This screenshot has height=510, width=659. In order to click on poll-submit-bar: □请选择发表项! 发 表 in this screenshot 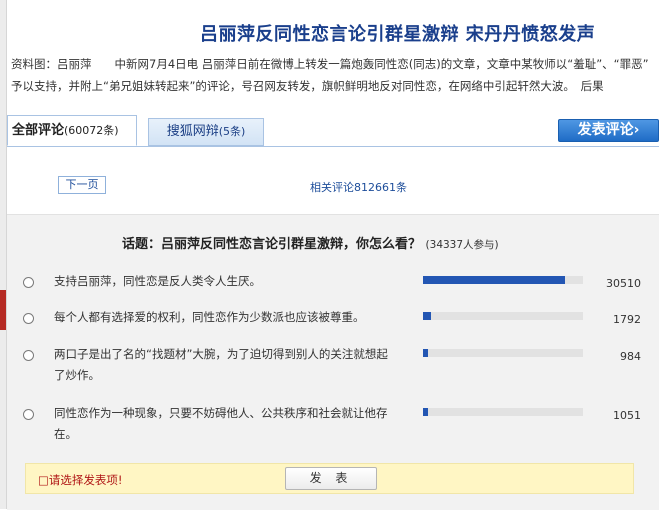, I will do `click(329, 478)`.